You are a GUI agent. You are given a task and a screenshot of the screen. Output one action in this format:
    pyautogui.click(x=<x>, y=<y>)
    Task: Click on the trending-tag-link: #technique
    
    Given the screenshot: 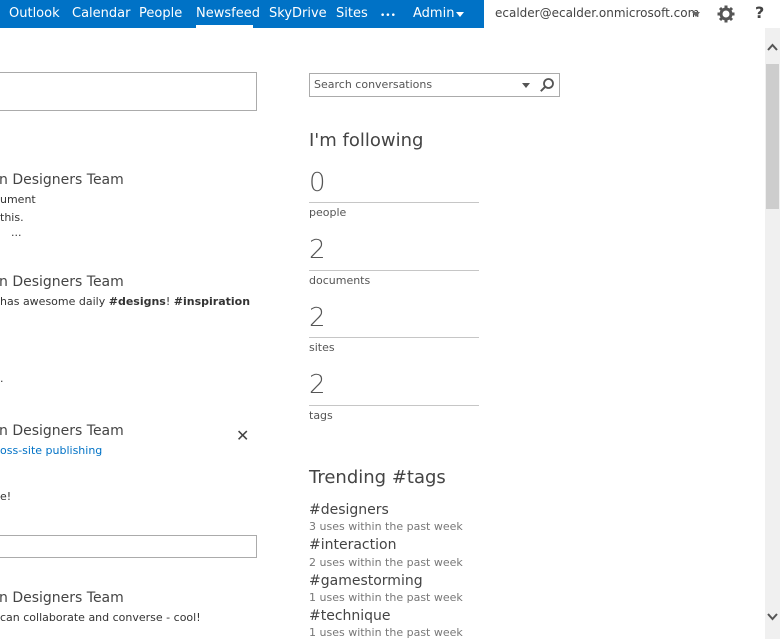 What is the action you would take?
    pyautogui.click(x=350, y=616)
    